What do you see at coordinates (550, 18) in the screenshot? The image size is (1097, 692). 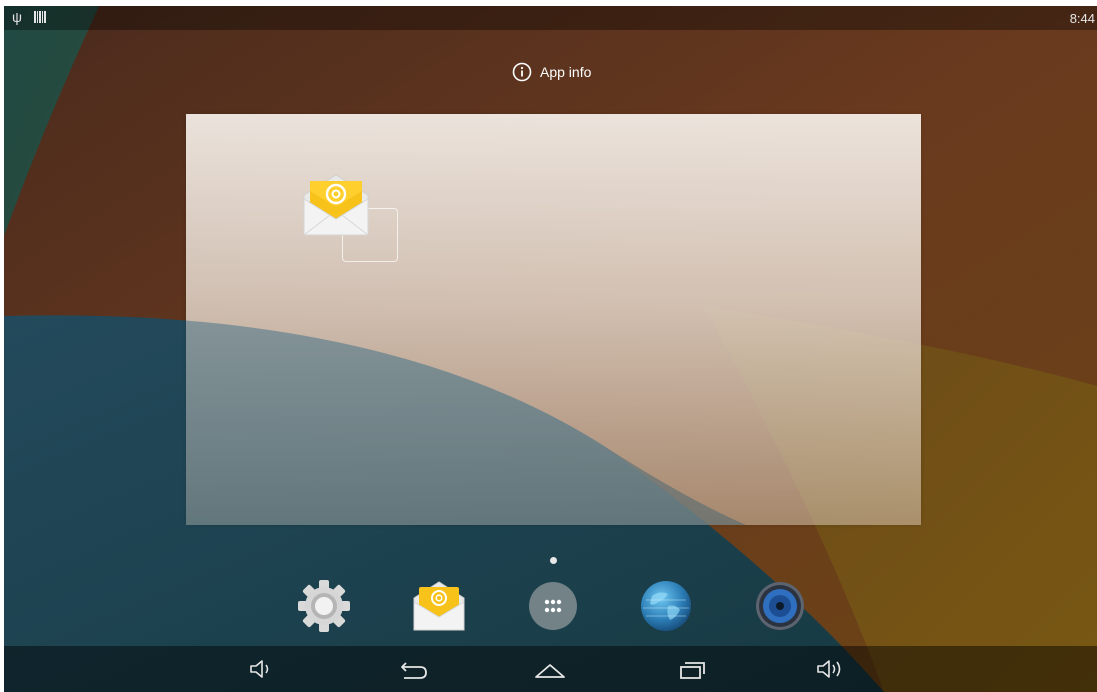 I see `status-bar: ψ 8:44` at bounding box center [550, 18].